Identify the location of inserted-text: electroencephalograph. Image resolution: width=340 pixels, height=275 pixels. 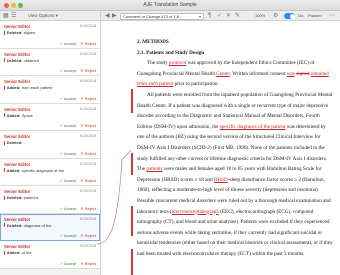
(195, 212).